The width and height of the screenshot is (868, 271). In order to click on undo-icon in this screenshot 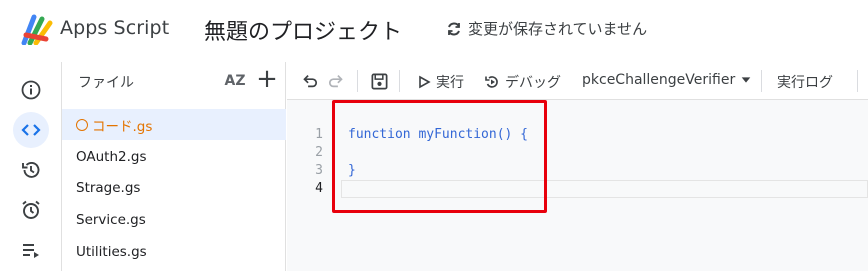, I will do `click(310, 81)`.